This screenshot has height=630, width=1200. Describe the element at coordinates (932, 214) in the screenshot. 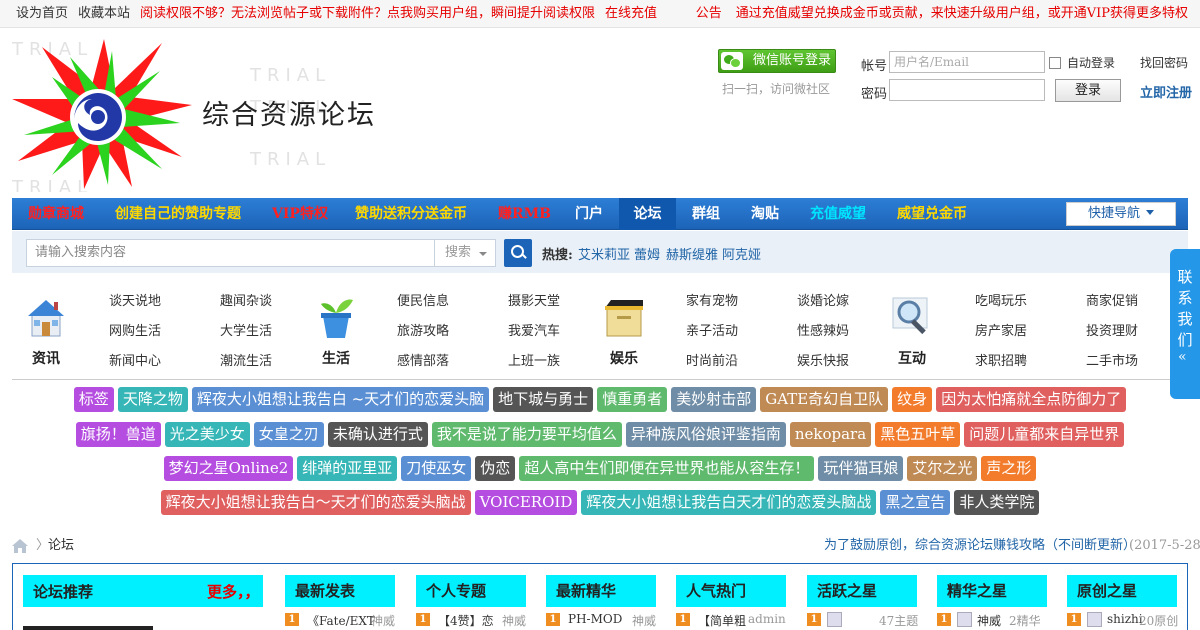

I see `nav-item-prestige-gold: 威望兑金币` at that location.